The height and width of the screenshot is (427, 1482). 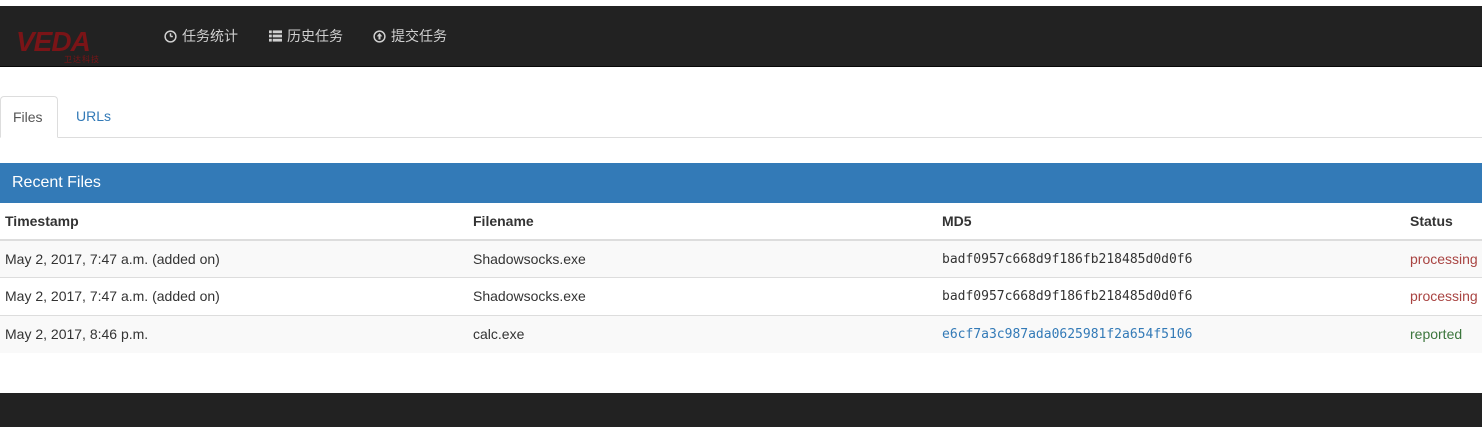 I want to click on footer, so click(x=741, y=410).